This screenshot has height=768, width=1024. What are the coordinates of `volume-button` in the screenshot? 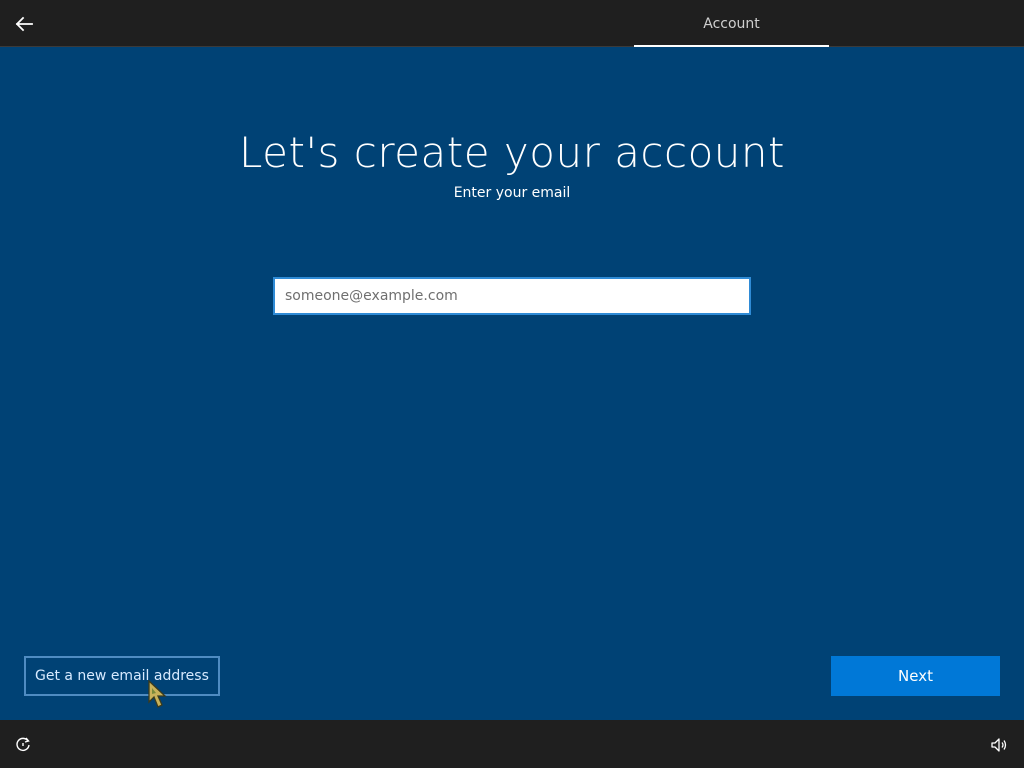 It's located at (999, 745).